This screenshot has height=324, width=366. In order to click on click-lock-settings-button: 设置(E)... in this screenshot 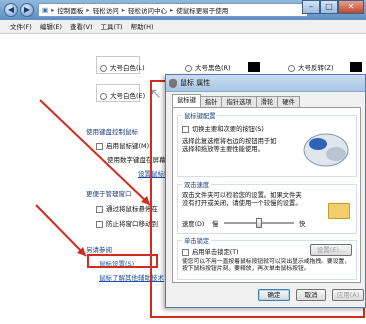, I will do `click(331, 250)`.